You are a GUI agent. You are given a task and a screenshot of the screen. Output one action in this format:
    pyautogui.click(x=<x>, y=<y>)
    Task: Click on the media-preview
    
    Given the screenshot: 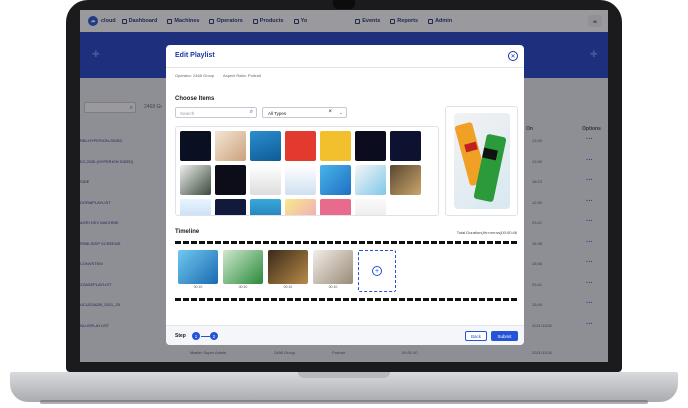 What is the action you would take?
    pyautogui.click(x=481, y=161)
    